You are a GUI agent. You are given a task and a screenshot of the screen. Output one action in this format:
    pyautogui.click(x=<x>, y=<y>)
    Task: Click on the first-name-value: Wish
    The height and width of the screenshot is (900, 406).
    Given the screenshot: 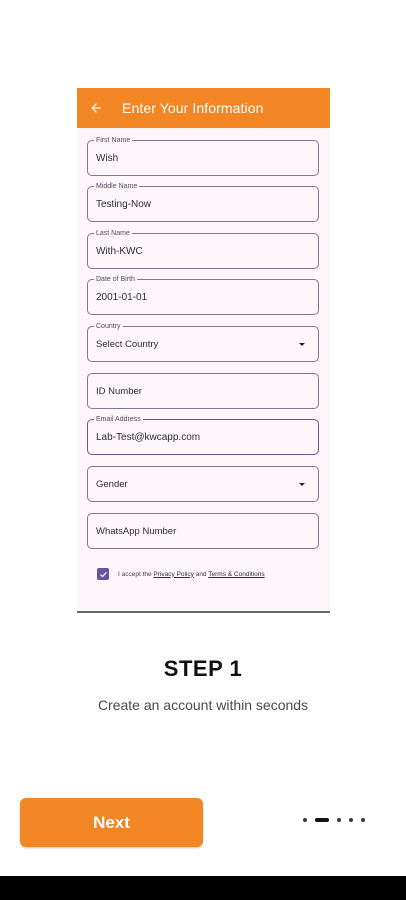 What is the action you would take?
    pyautogui.click(x=107, y=158)
    